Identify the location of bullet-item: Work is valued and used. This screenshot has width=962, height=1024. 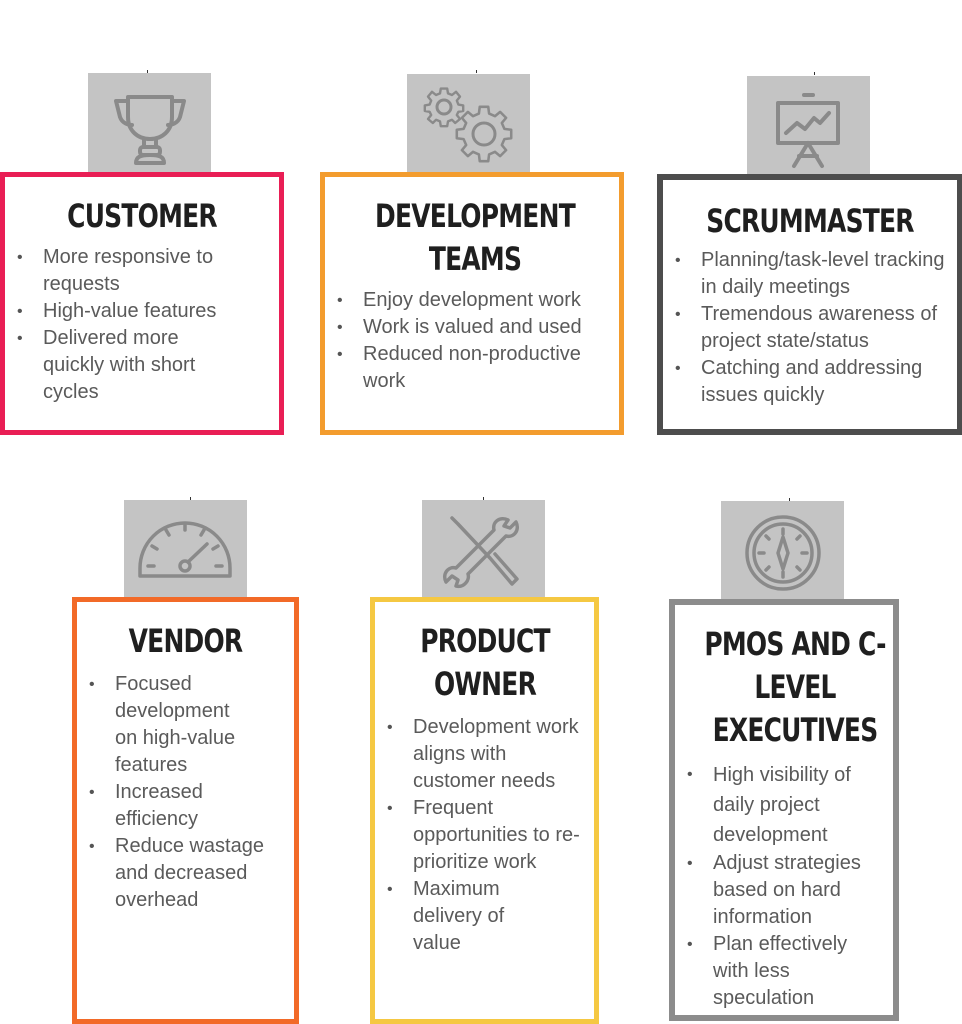
(472, 327).